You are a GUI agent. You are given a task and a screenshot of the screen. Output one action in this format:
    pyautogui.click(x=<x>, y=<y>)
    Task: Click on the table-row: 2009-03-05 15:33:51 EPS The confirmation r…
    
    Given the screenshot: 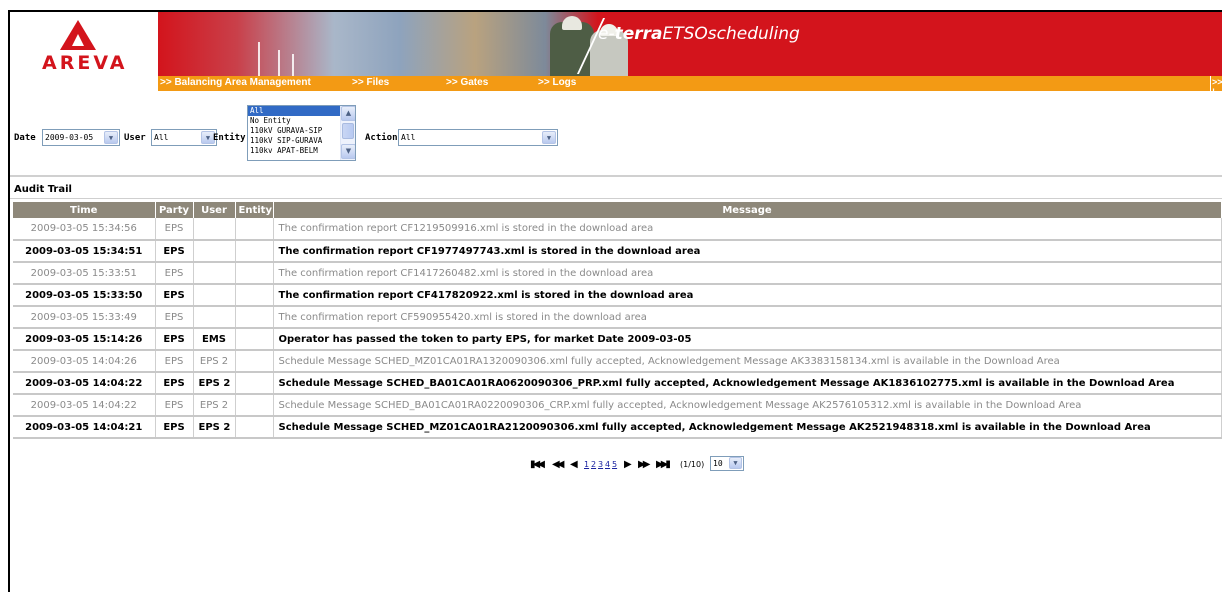 What is the action you would take?
    pyautogui.click(x=617, y=273)
    